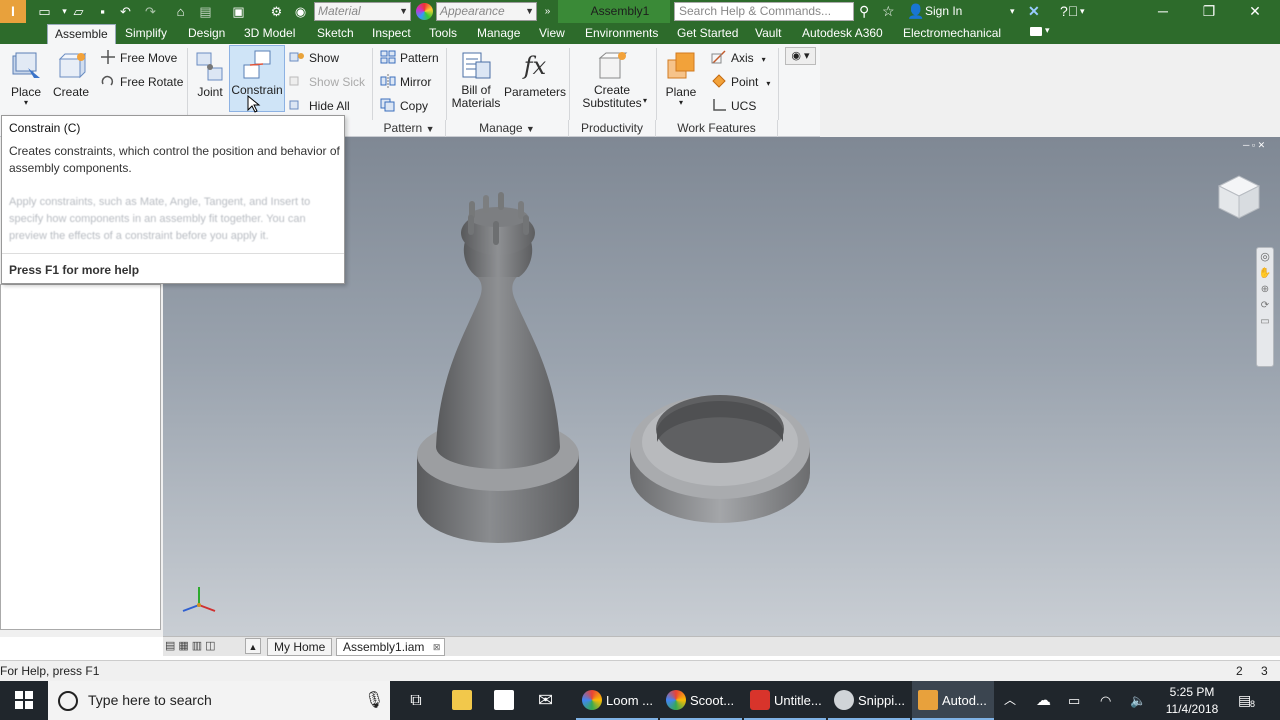 This screenshot has width=1280, height=720. I want to click on star-icon: ☆, so click(888, 11).